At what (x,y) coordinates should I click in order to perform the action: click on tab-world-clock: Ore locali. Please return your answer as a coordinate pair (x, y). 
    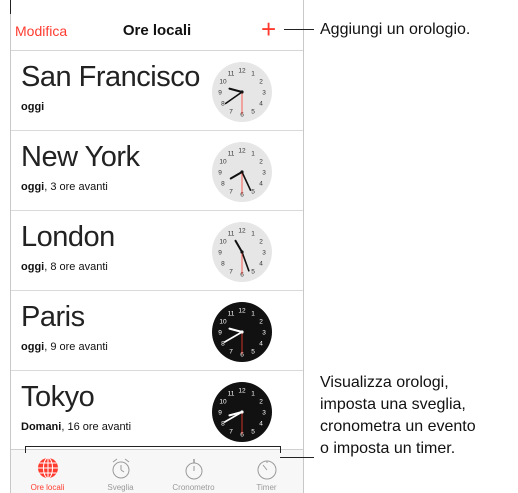
    Looking at the image, I should click on (47, 471).